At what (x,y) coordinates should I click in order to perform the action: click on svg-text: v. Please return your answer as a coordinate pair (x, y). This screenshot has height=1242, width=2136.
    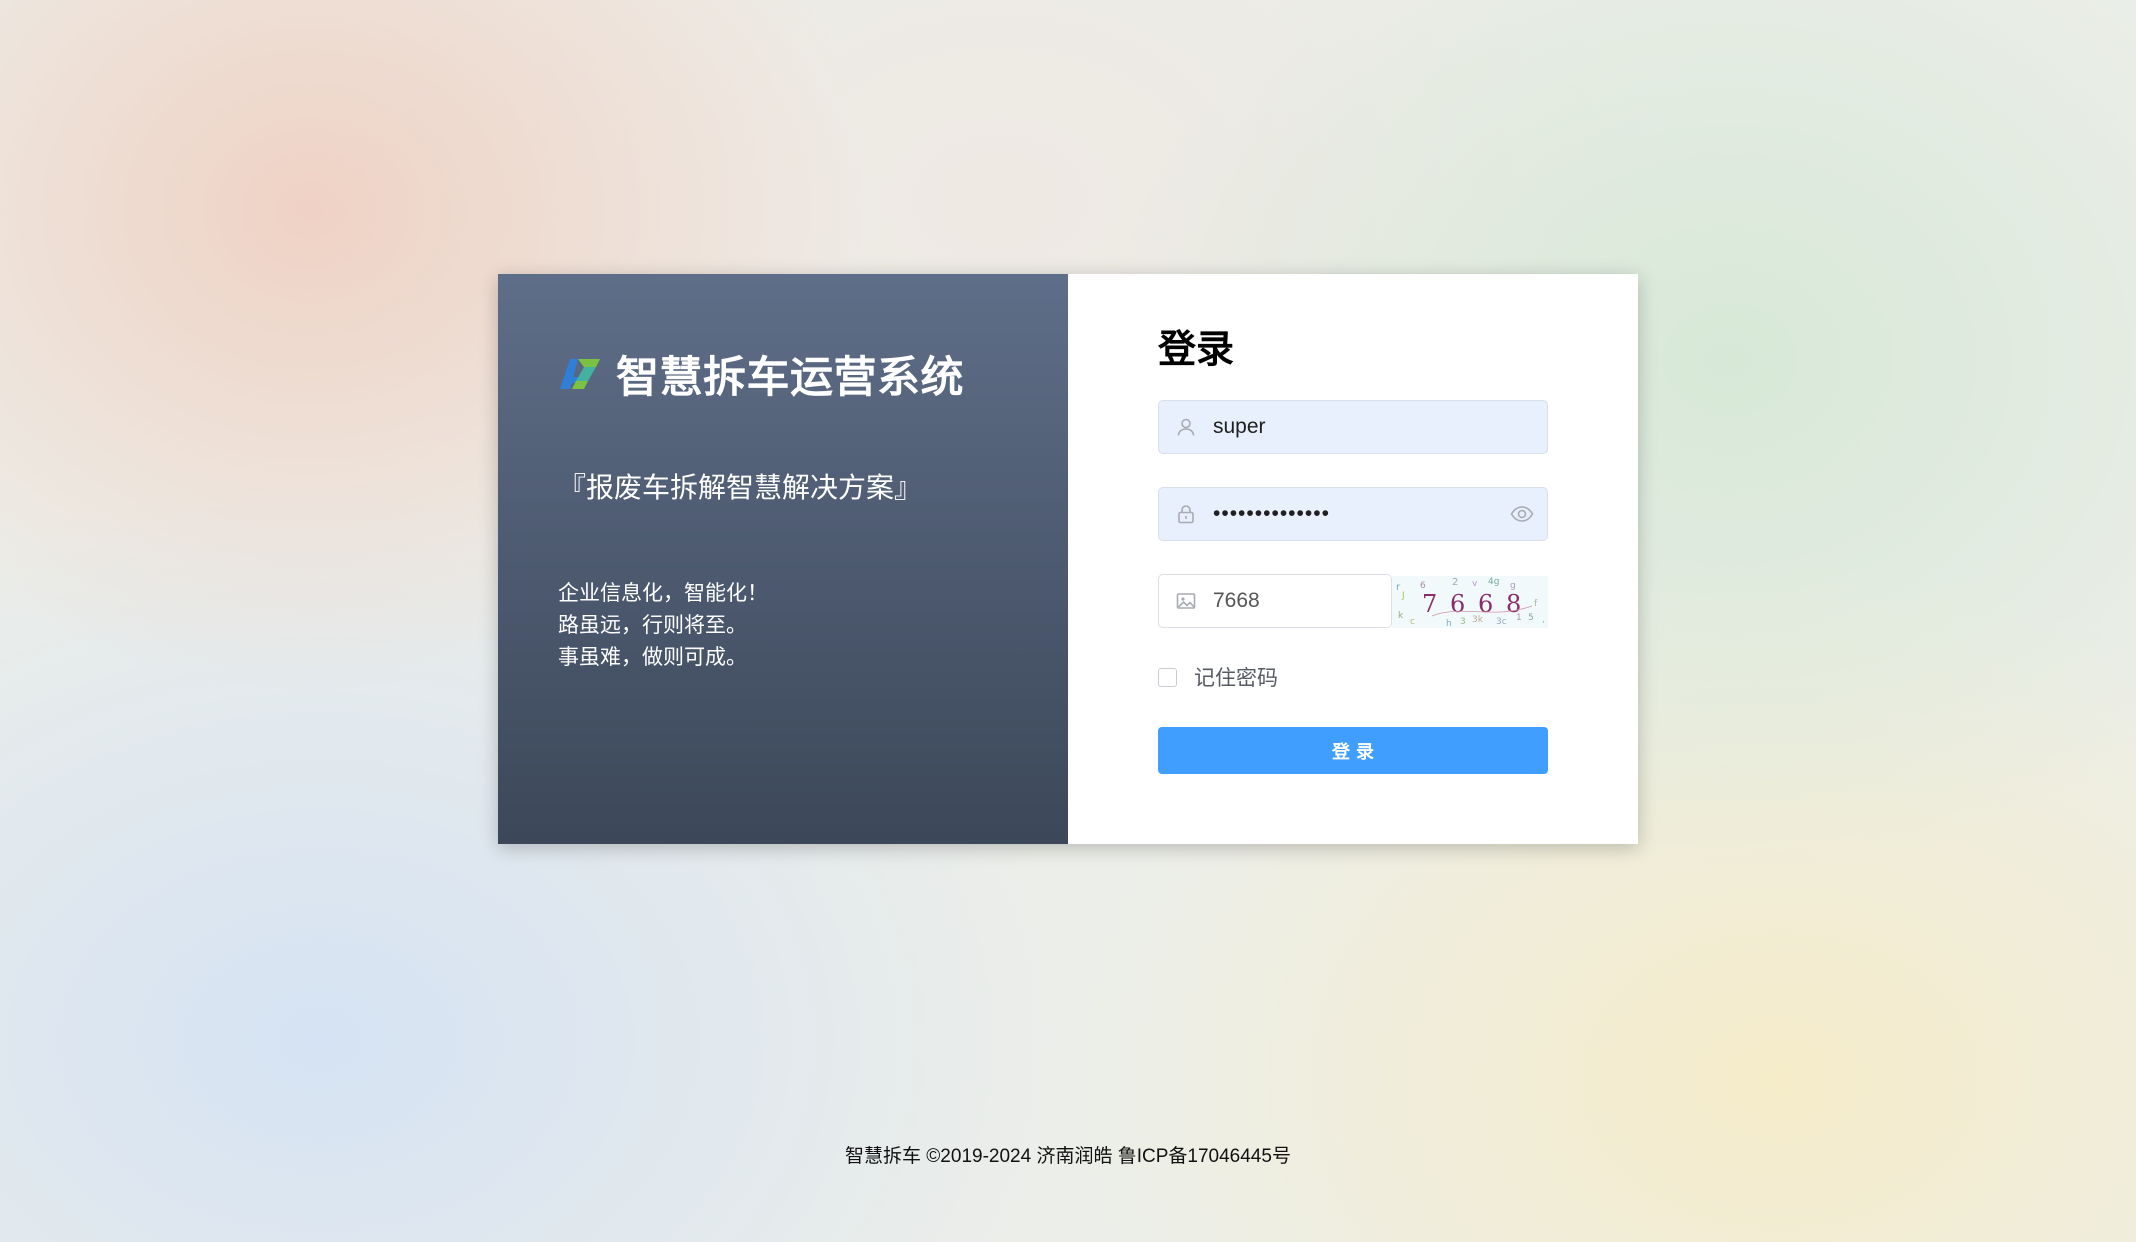
    Looking at the image, I should click on (1475, 584).